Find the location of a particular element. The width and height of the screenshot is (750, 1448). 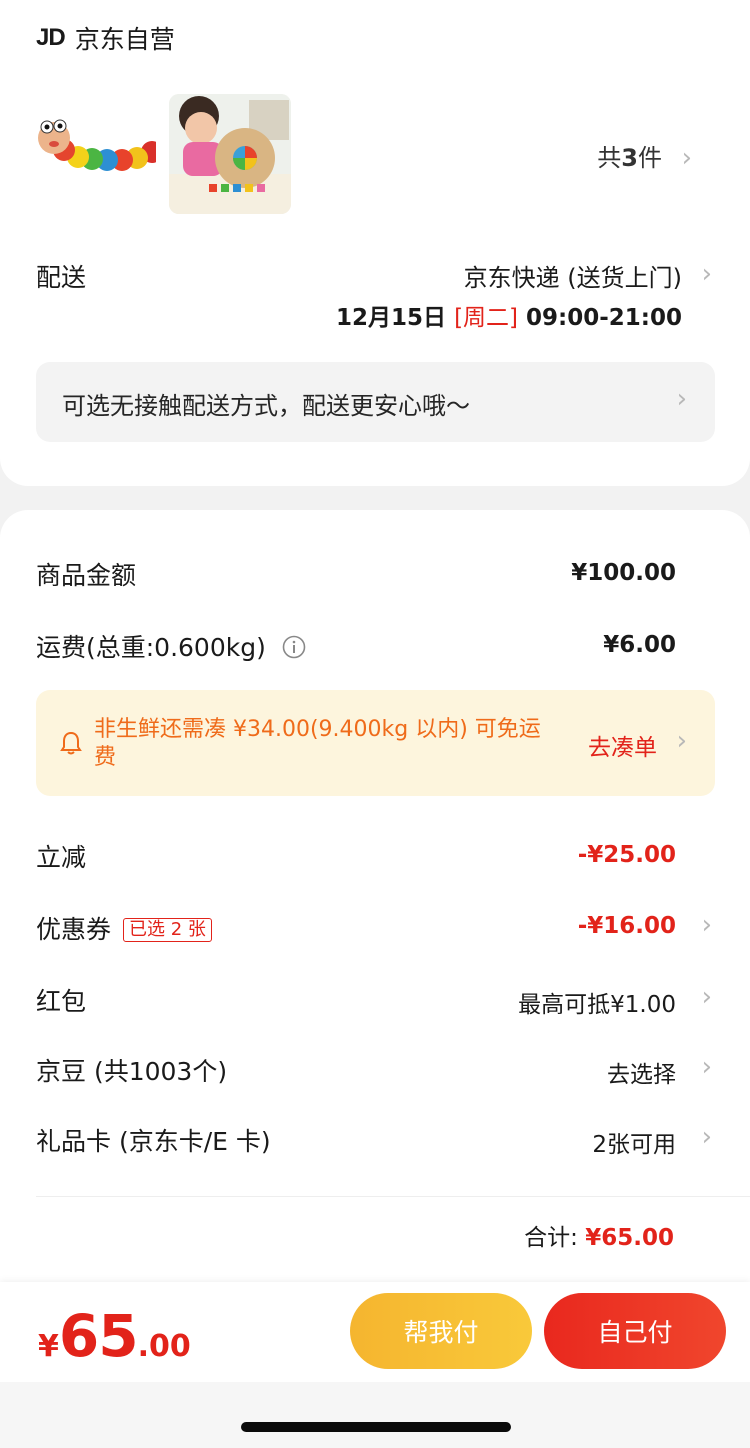

help-me-pay-button: 帮我付 is located at coordinates (441, 1331).